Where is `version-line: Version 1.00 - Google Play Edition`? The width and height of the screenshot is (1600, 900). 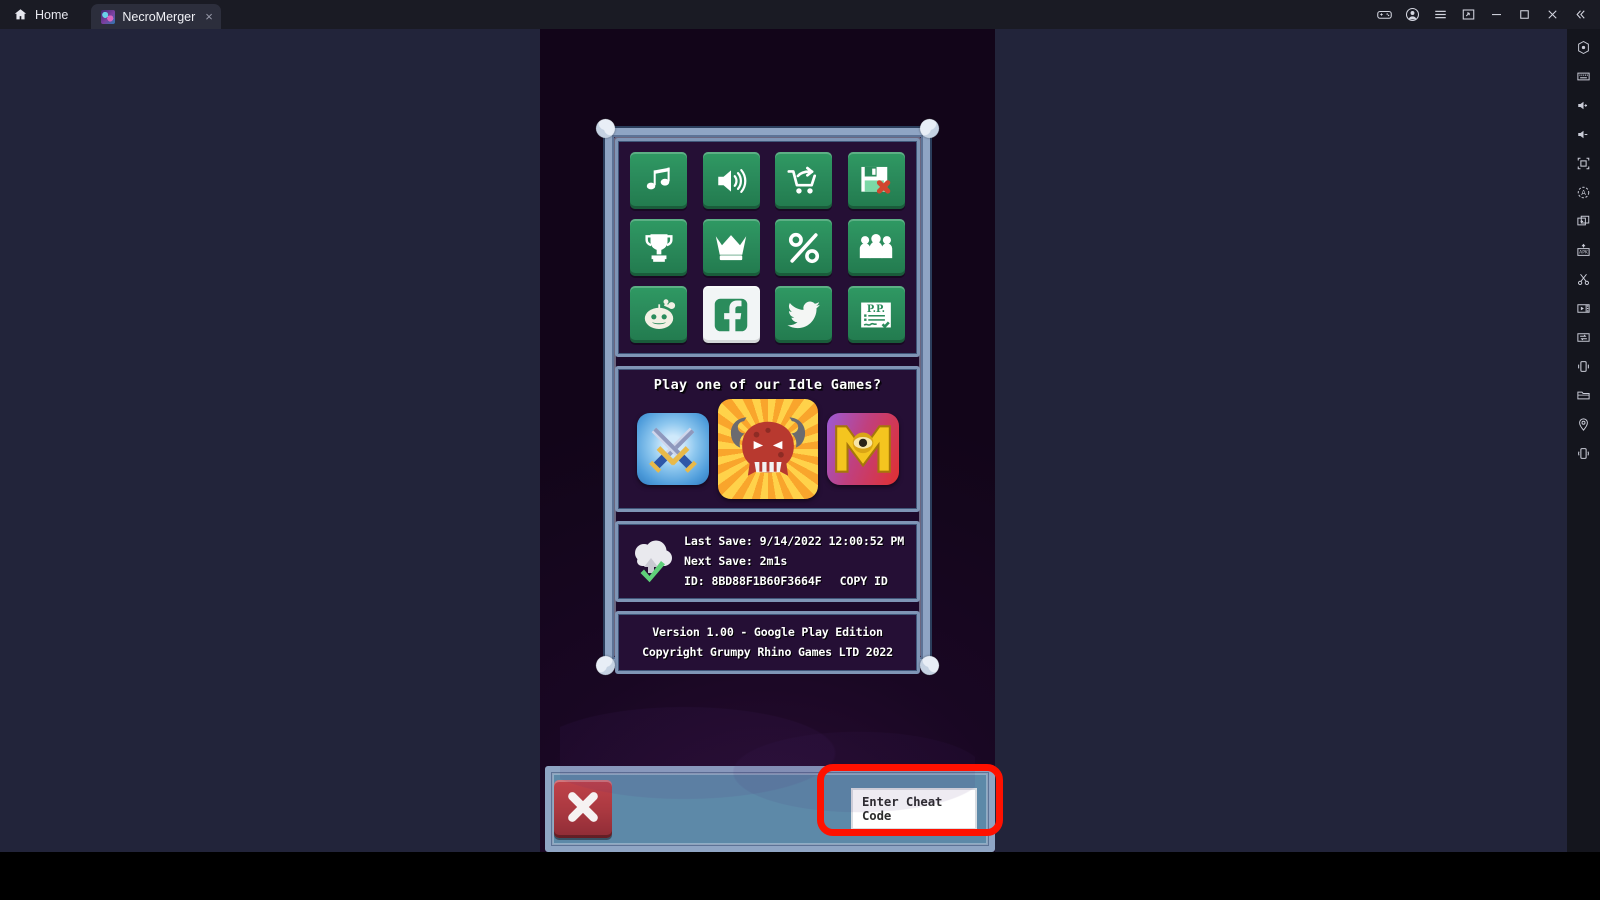 version-line: Version 1.00 - Google Play Edition is located at coordinates (767, 632).